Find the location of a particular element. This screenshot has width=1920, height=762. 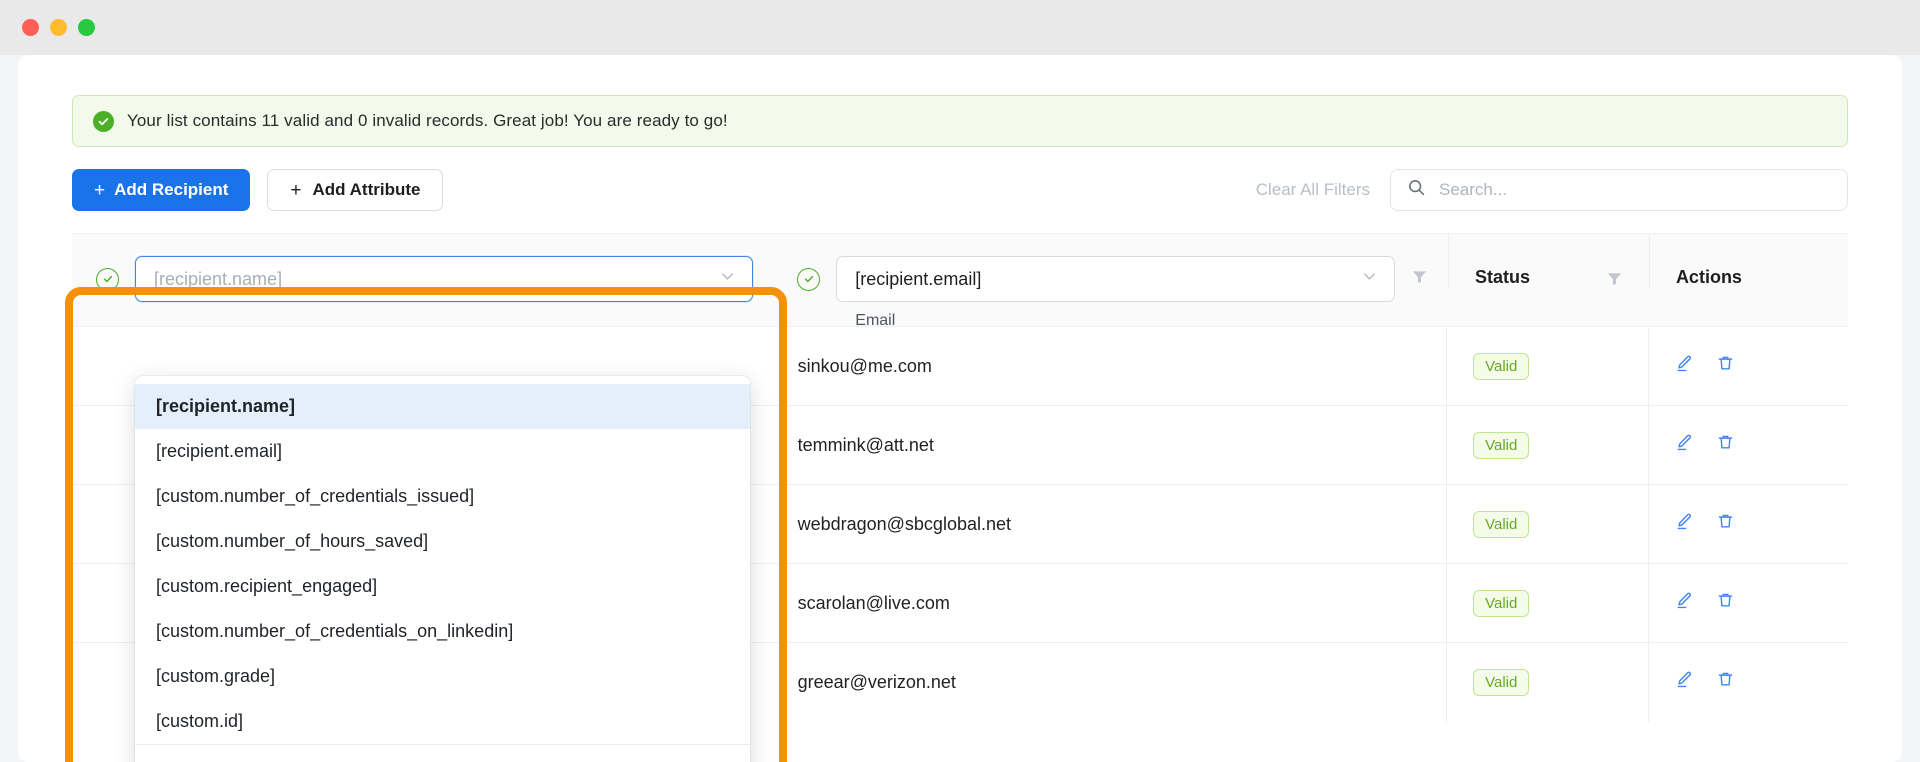

dropdown-option: [custom.grade] is located at coordinates (442, 676).